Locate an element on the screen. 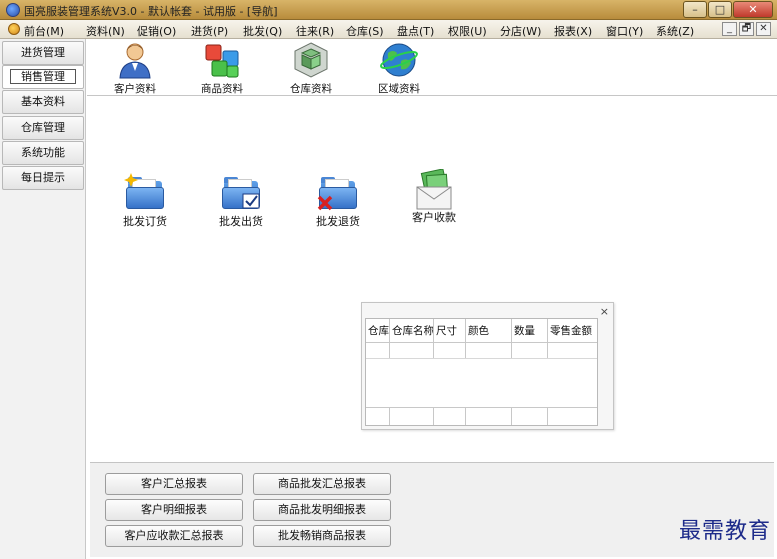 Image resolution: width=777 pixels, height=559 pixels. globe-icon is located at coordinates (399, 60).